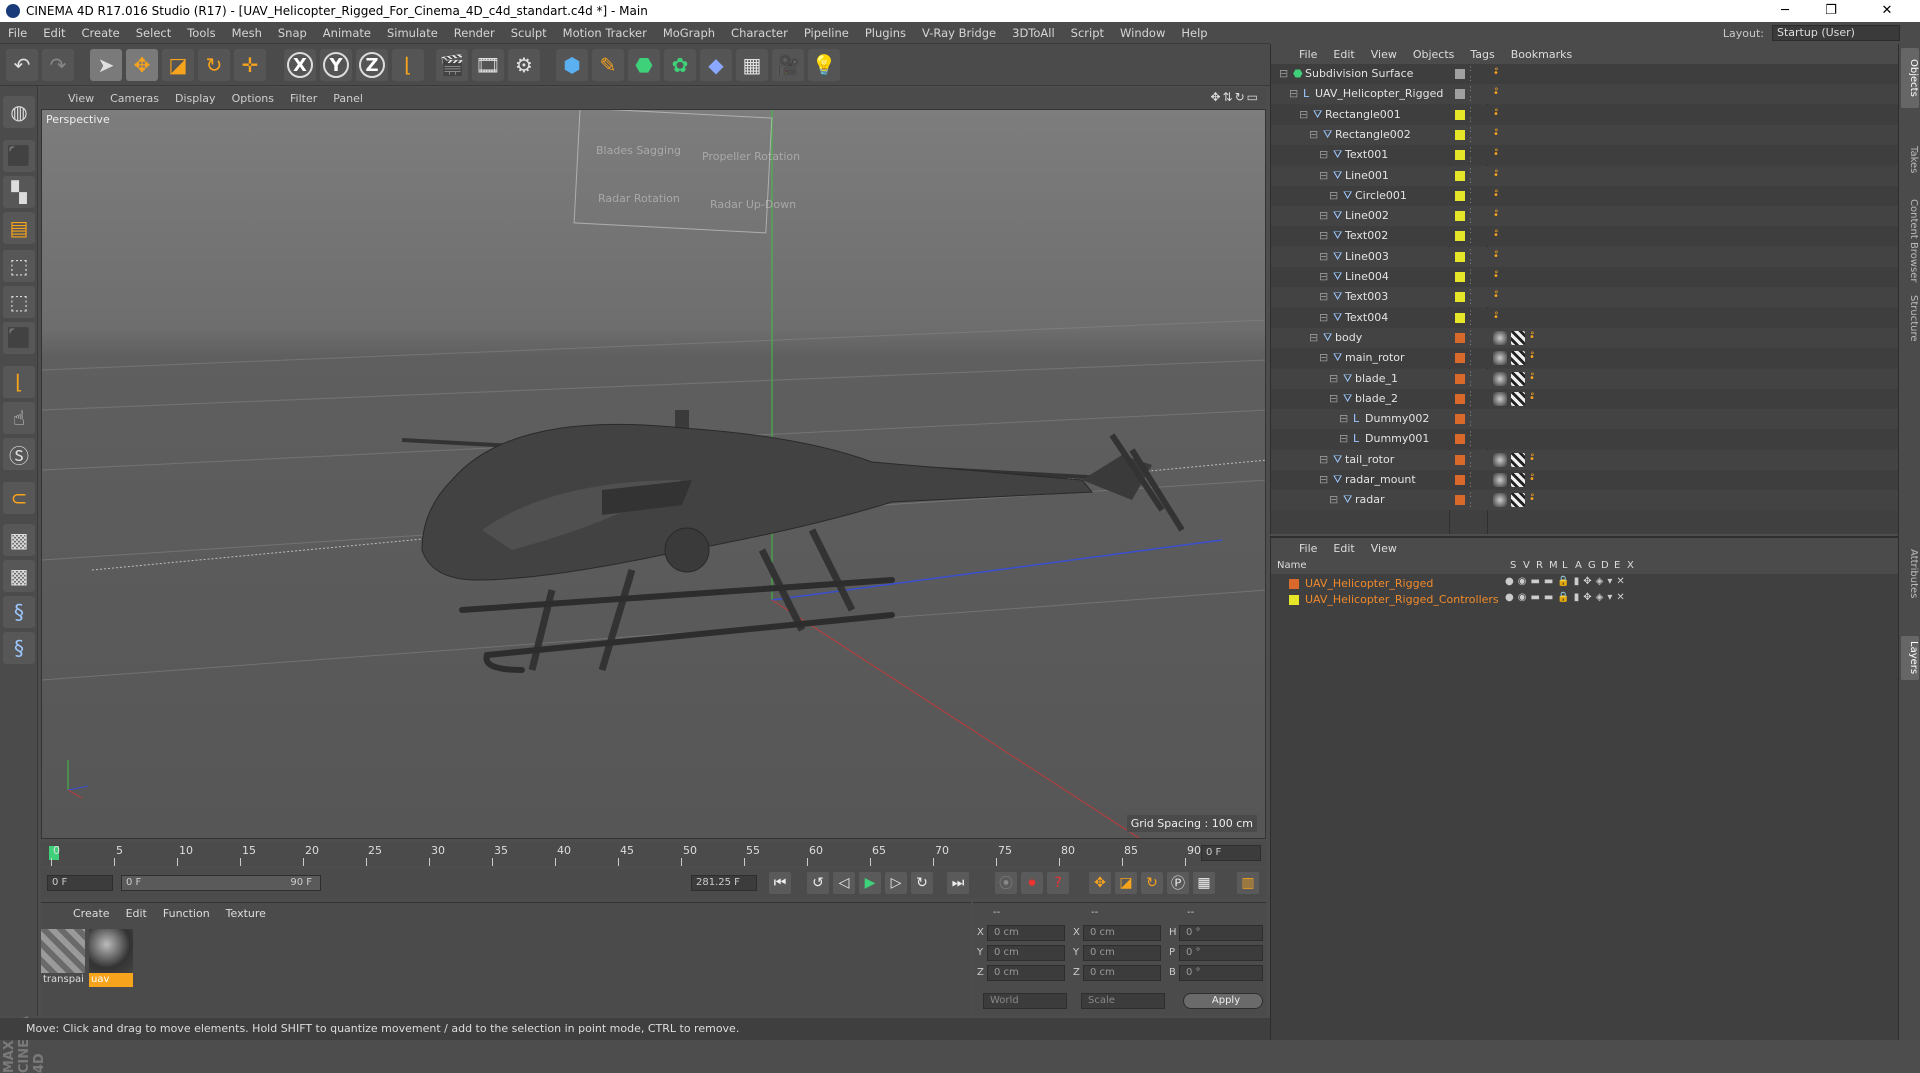  Describe the element at coordinates (1617, 565) in the screenshot. I see `layer-column-e: E` at that location.